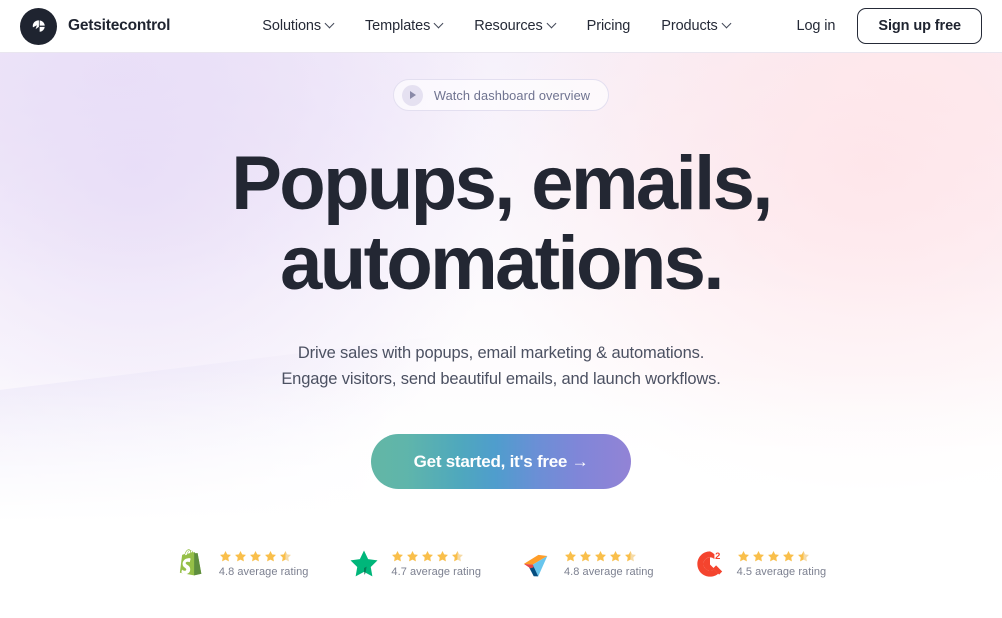 The image size is (1002, 618). I want to click on trustpilot-star-icon, so click(364, 564).